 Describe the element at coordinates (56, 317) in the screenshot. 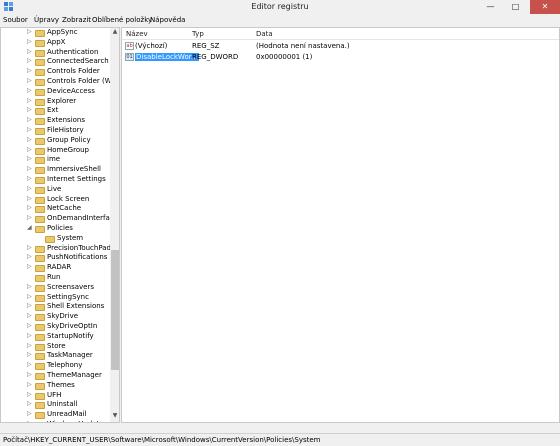

I see `tree-item: ▷ SkyDrive` at that location.